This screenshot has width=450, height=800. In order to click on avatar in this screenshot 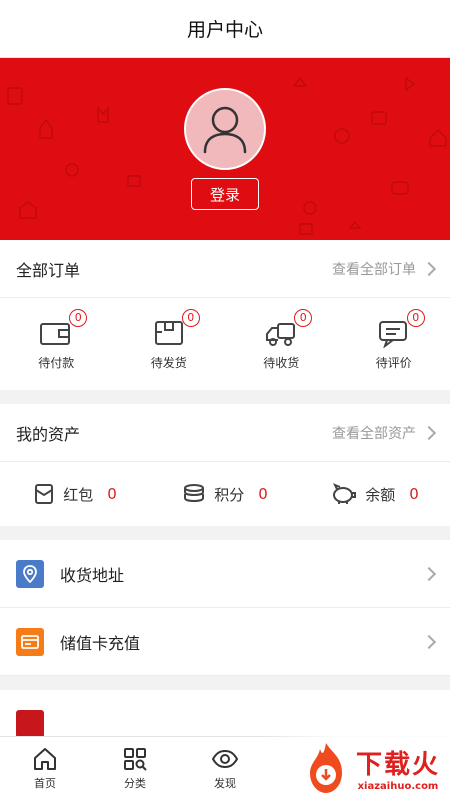, I will do `click(225, 129)`.